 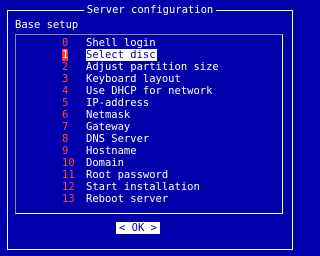 I want to click on menu-item-reboot-server: 13 Reboot server, so click(x=140, y=199).